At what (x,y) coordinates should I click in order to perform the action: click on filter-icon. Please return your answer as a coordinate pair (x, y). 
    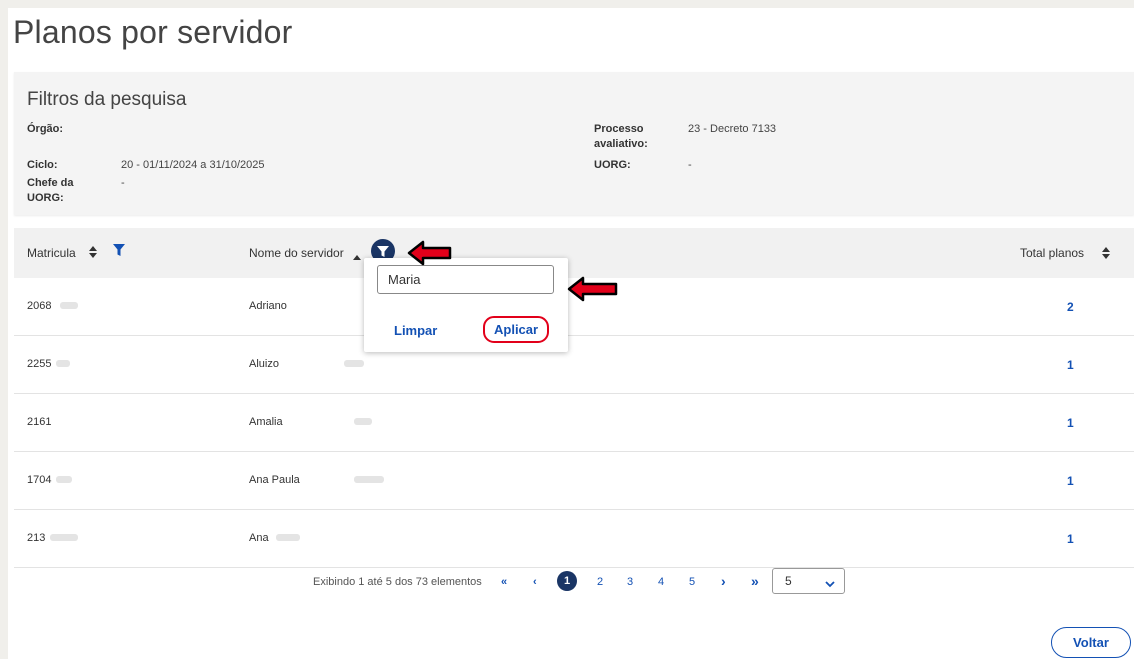
    Looking at the image, I should click on (119, 253).